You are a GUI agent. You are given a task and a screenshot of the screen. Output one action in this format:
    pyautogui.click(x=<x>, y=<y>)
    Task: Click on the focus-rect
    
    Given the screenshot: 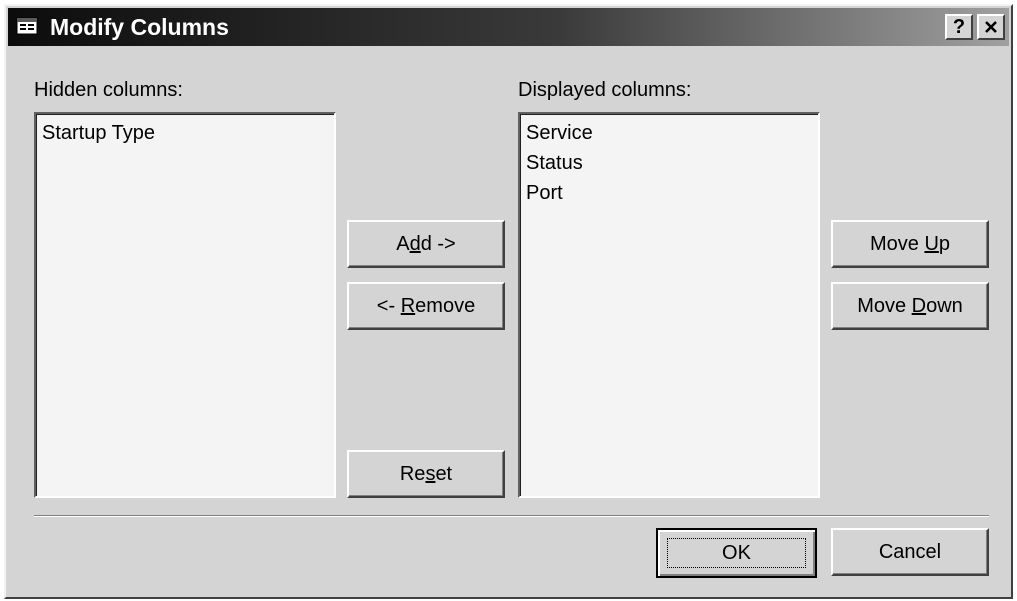 What is the action you would take?
    pyautogui.click(x=736, y=553)
    